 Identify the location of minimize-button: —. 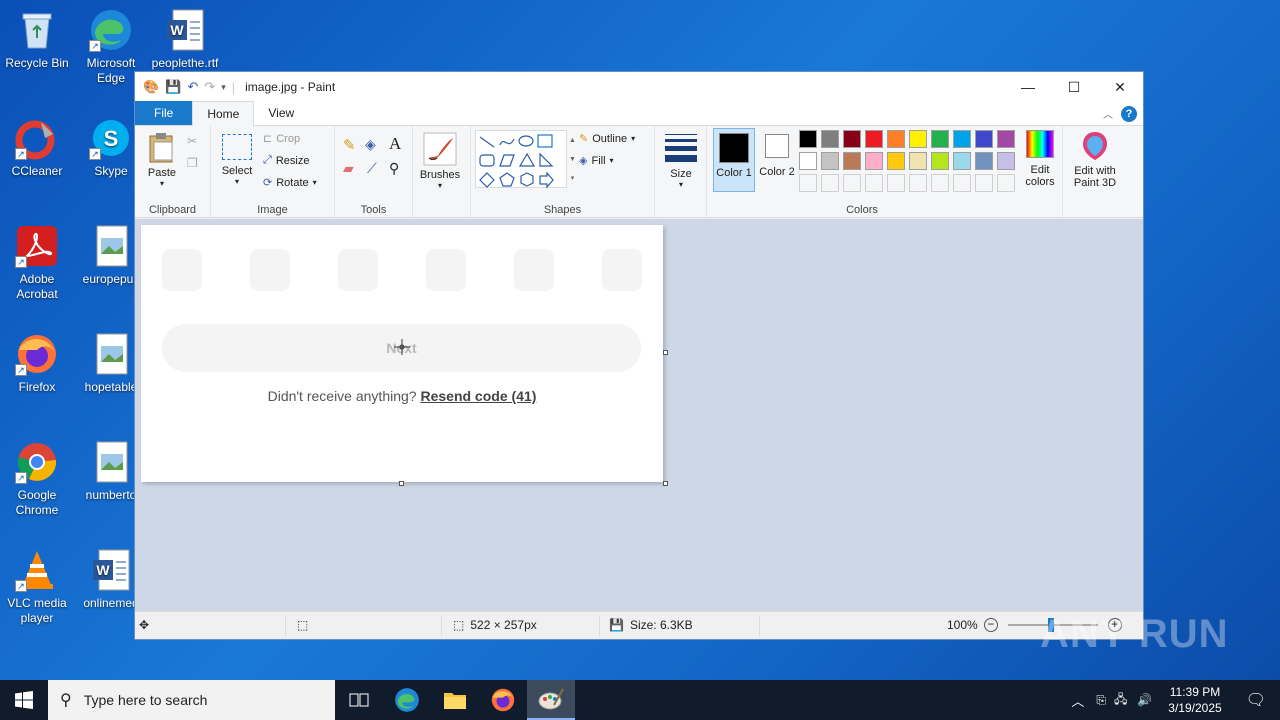
(1028, 87).